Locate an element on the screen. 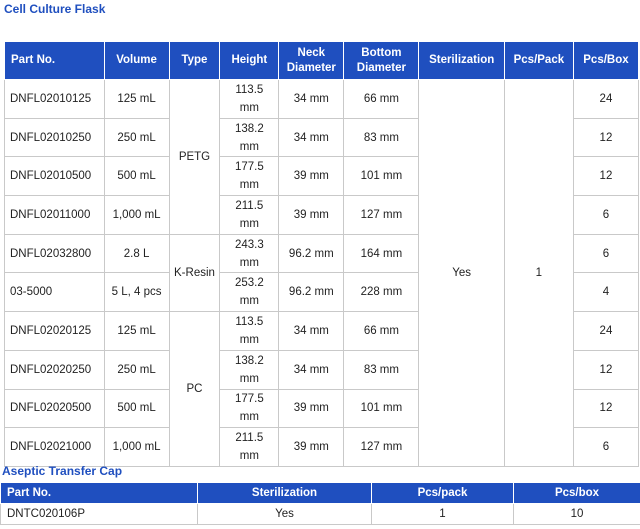 The width and height of the screenshot is (640, 529). header-sterilization: Sterilization is located at coordinates (461, 60).